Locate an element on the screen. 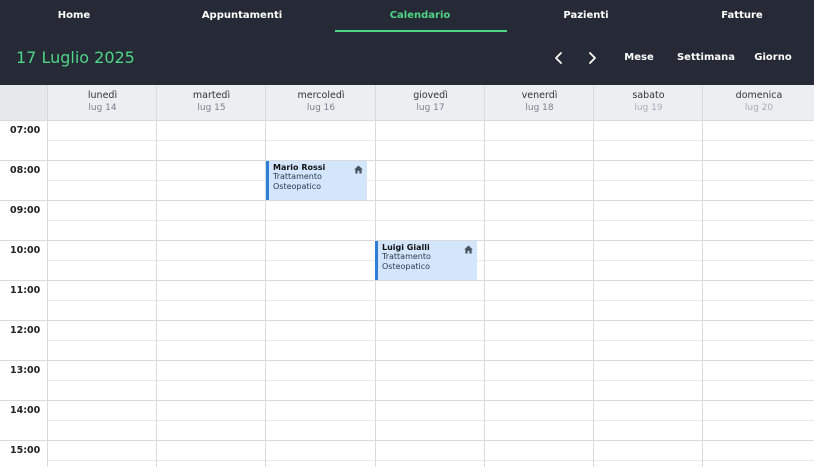  day-date: lug 17 is located at coordinates (430, 108).